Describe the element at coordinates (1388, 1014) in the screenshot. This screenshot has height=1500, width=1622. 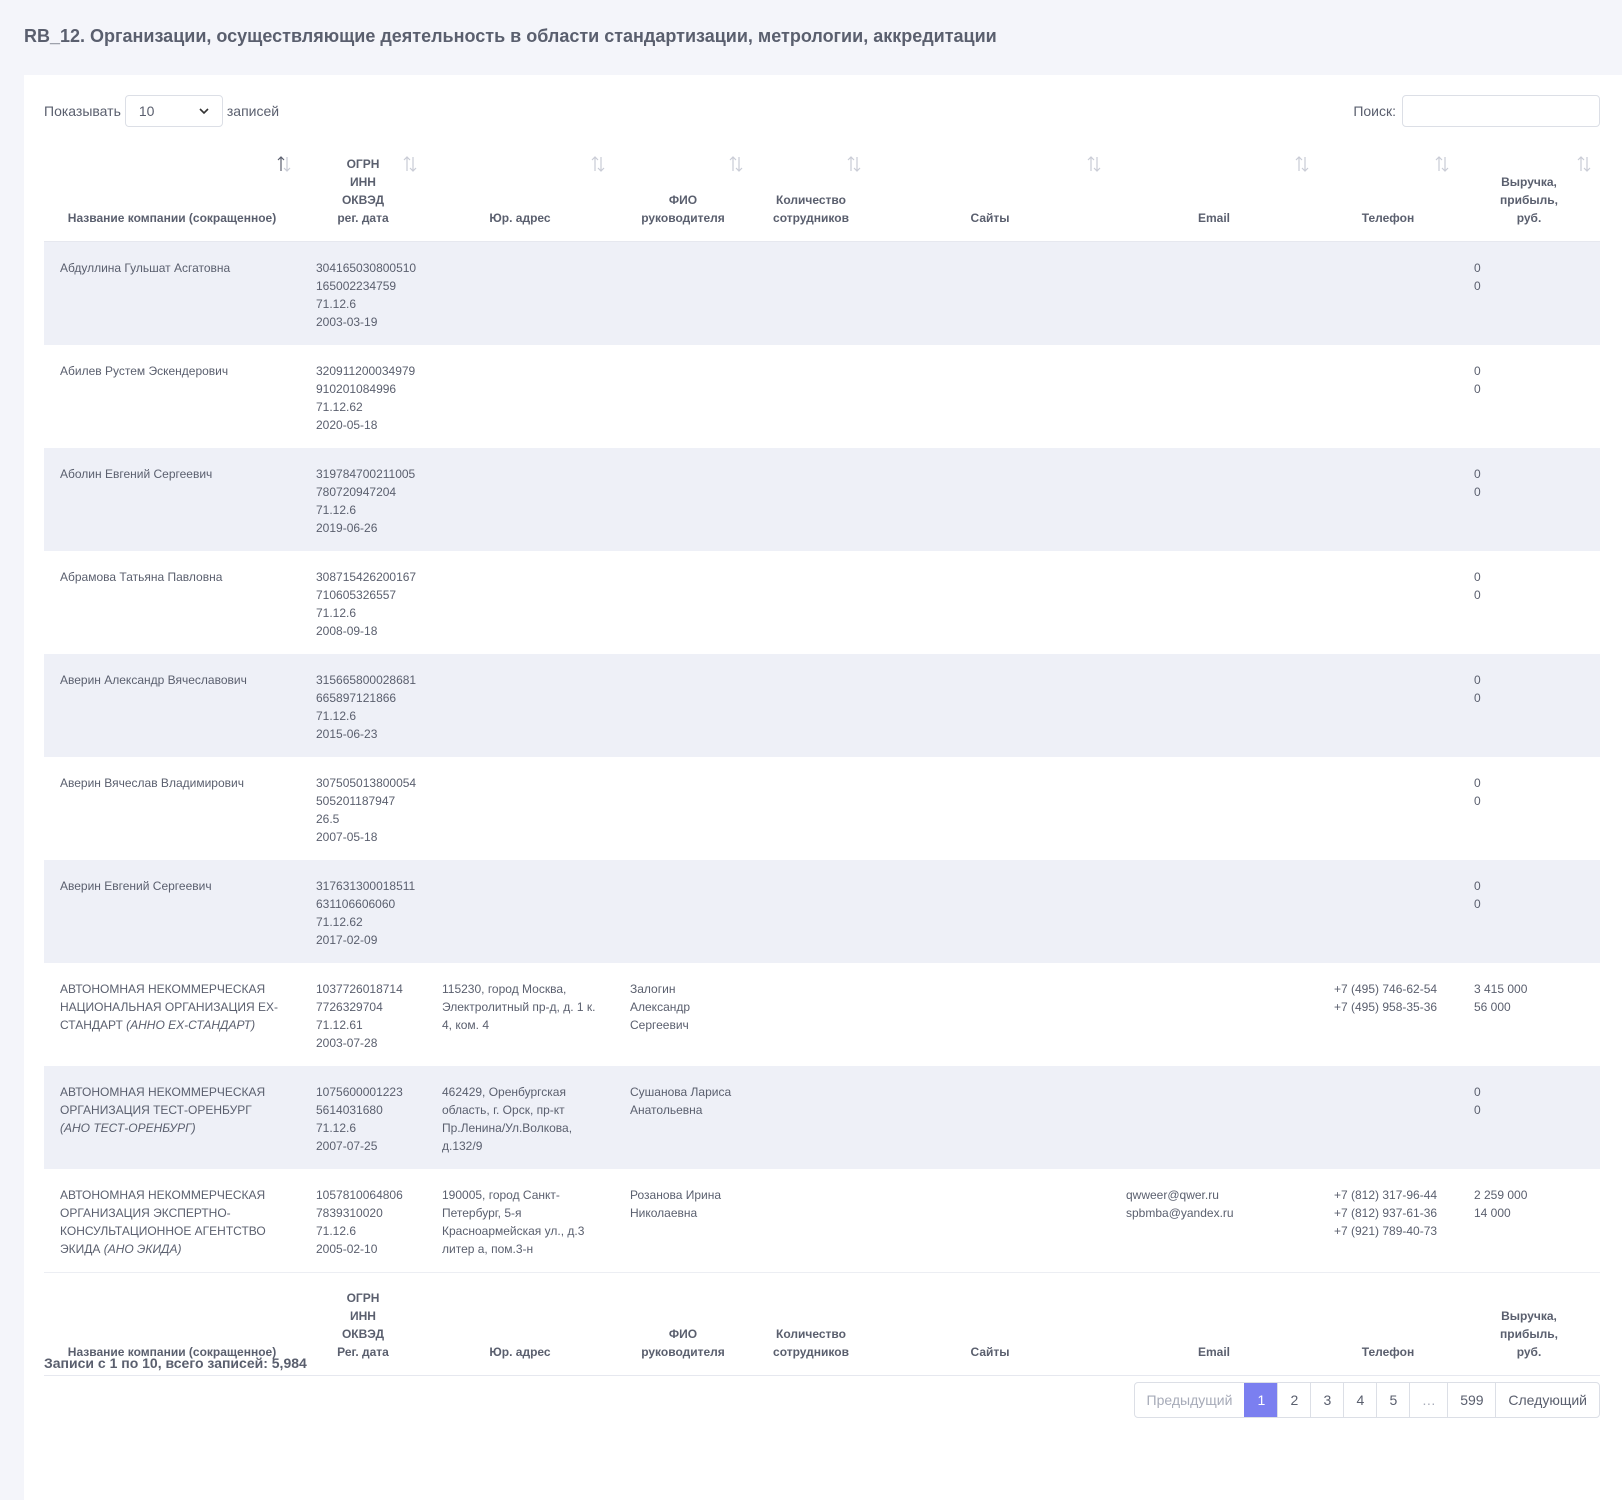
I see `cell-phone: +7 (495) 746-62-54 +7 (495) 958-35-36` at that location.